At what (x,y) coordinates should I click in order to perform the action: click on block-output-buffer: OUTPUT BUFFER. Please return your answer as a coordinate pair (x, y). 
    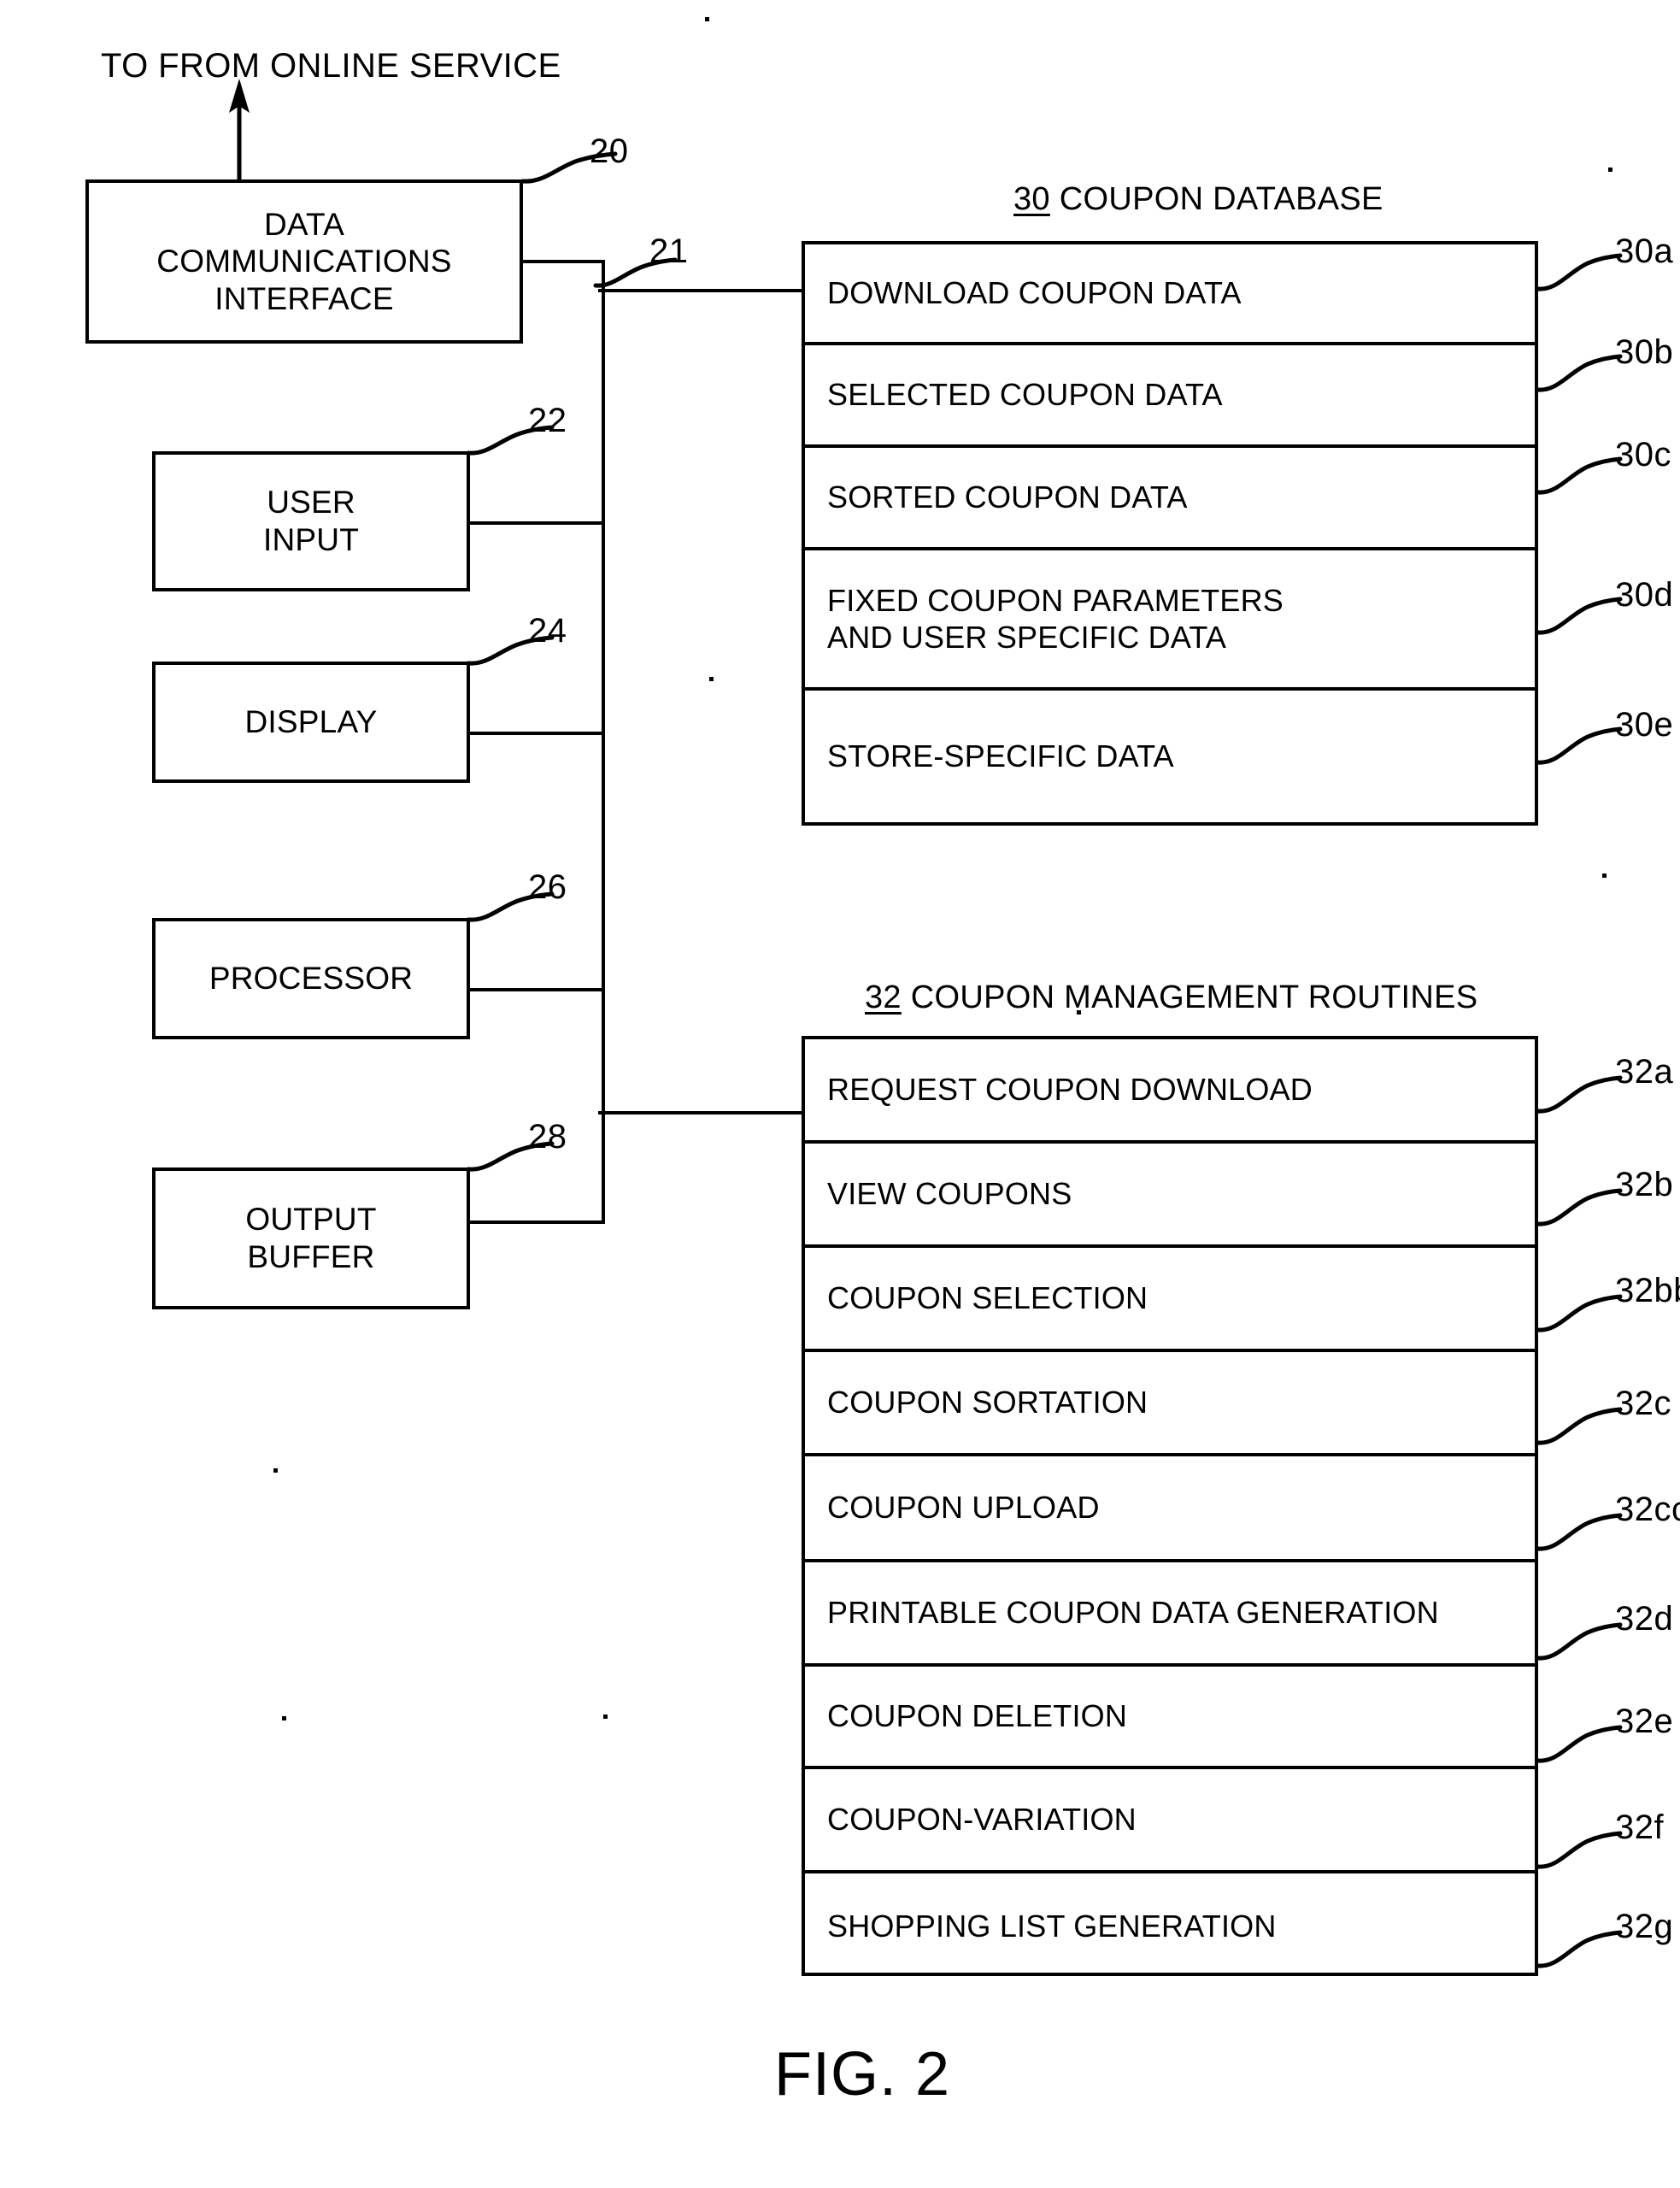
    Looking at the image, I should click on (311, 1238).